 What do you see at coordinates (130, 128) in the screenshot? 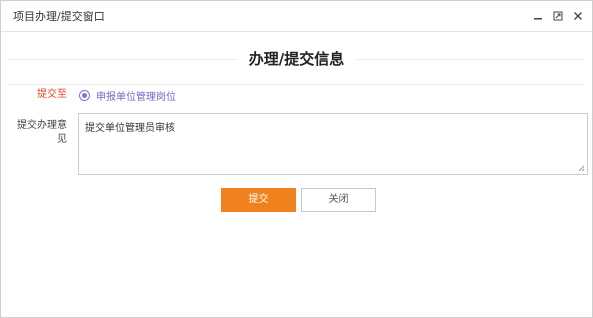
I see `opinion-text: 提交单位管理员审核` at bounding box center [130, 128].